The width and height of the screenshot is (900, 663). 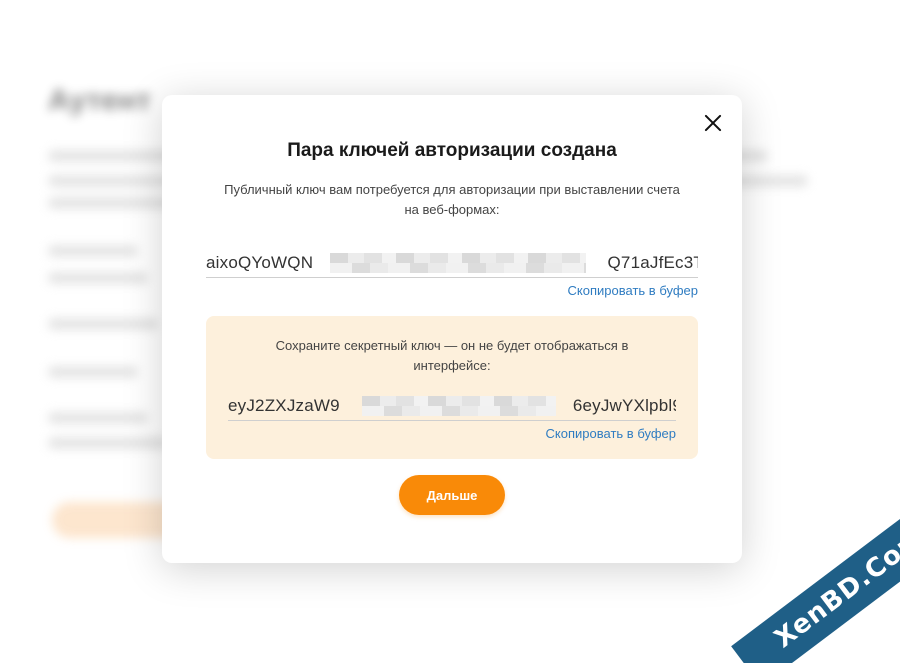 What do you see at coordinates (624, 405) in the screenshot?
I see `secret-key-end: 6eyJwYXlpbl9` at bounding box center [624, 405].